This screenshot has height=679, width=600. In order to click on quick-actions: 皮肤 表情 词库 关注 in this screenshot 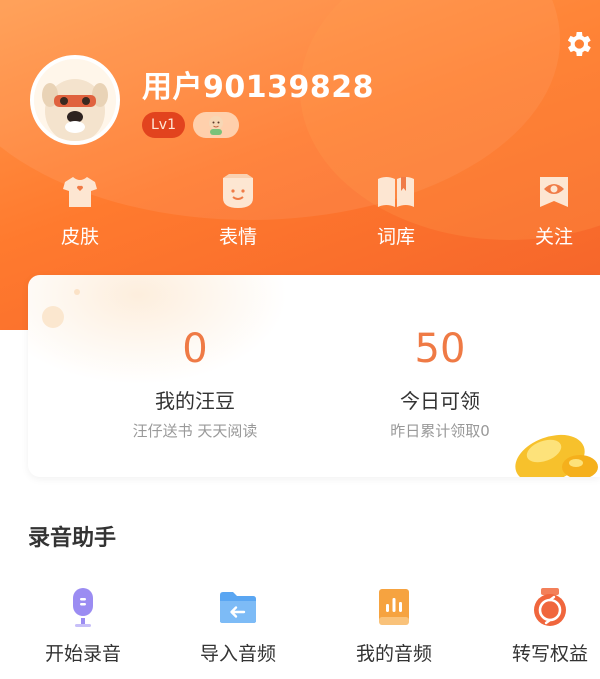, I will do `click(300, 212)`.